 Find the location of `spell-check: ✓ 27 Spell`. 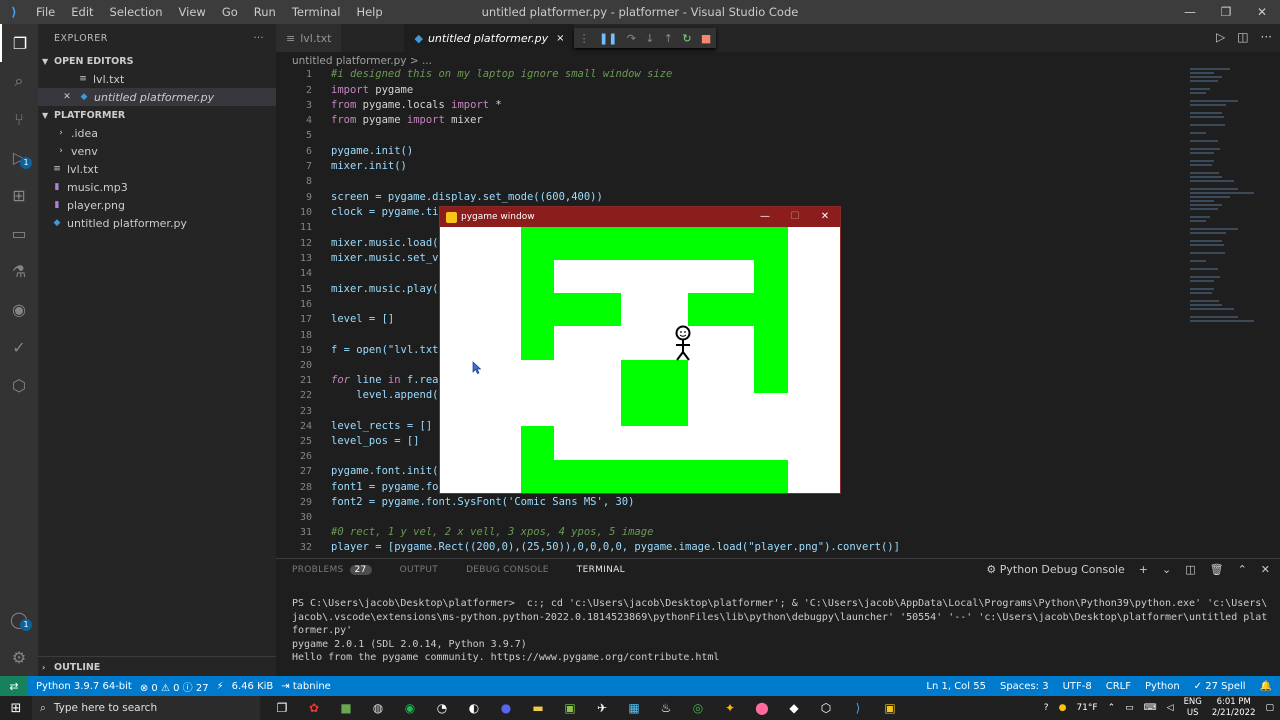

spell-check: ✓ 27 Spell is located at coordinates (1220, 686).